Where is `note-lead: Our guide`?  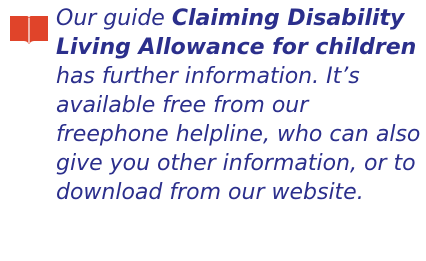
note-lead: Our guide is located at coordinates (114, 18).